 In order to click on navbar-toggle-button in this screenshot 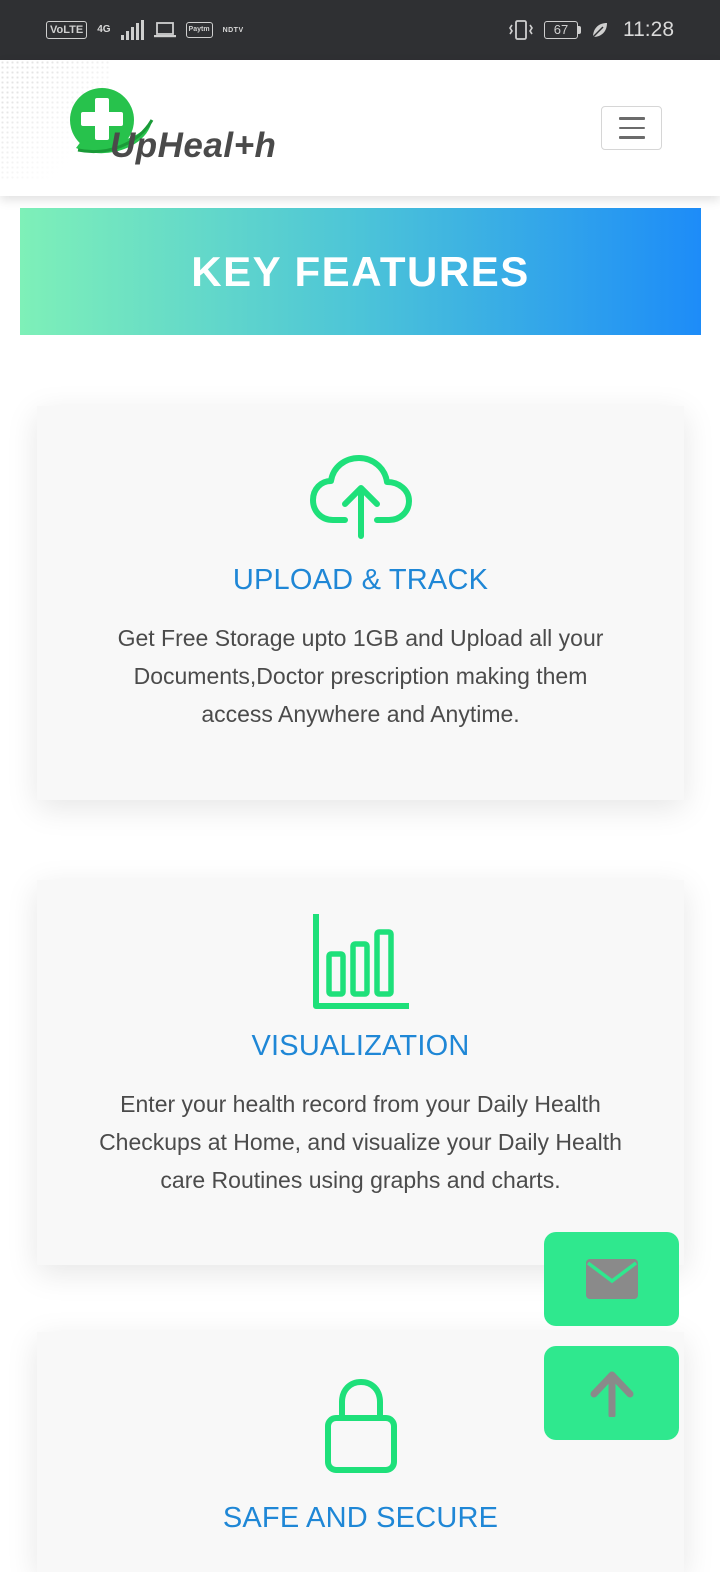, I will do `click(631, 128)`.